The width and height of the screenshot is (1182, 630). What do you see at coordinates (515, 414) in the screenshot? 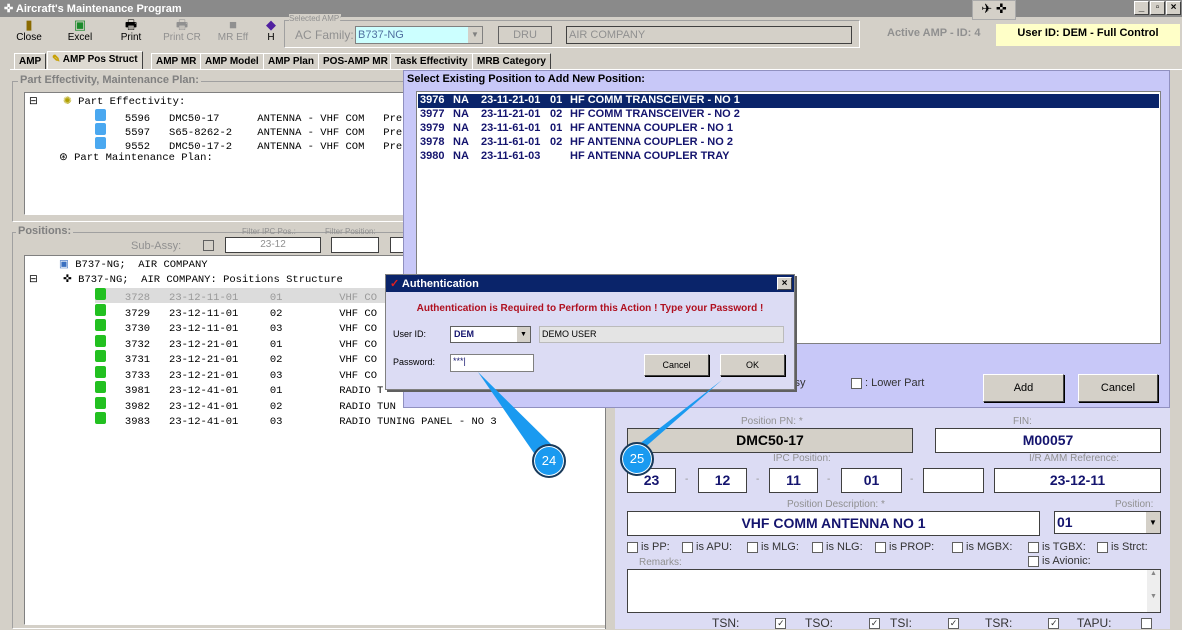
I see `callout-24-pointer` at bounding box center [515, 414].